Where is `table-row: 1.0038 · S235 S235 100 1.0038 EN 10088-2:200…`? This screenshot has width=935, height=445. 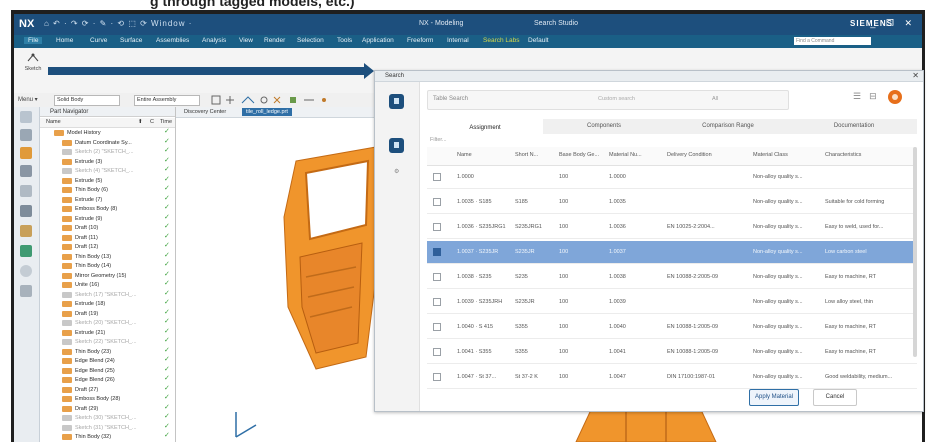 table-row: 1.0038 · S235 S235 100 1.0038 EN 10088-2:200… is located at coordinates (672, 277).